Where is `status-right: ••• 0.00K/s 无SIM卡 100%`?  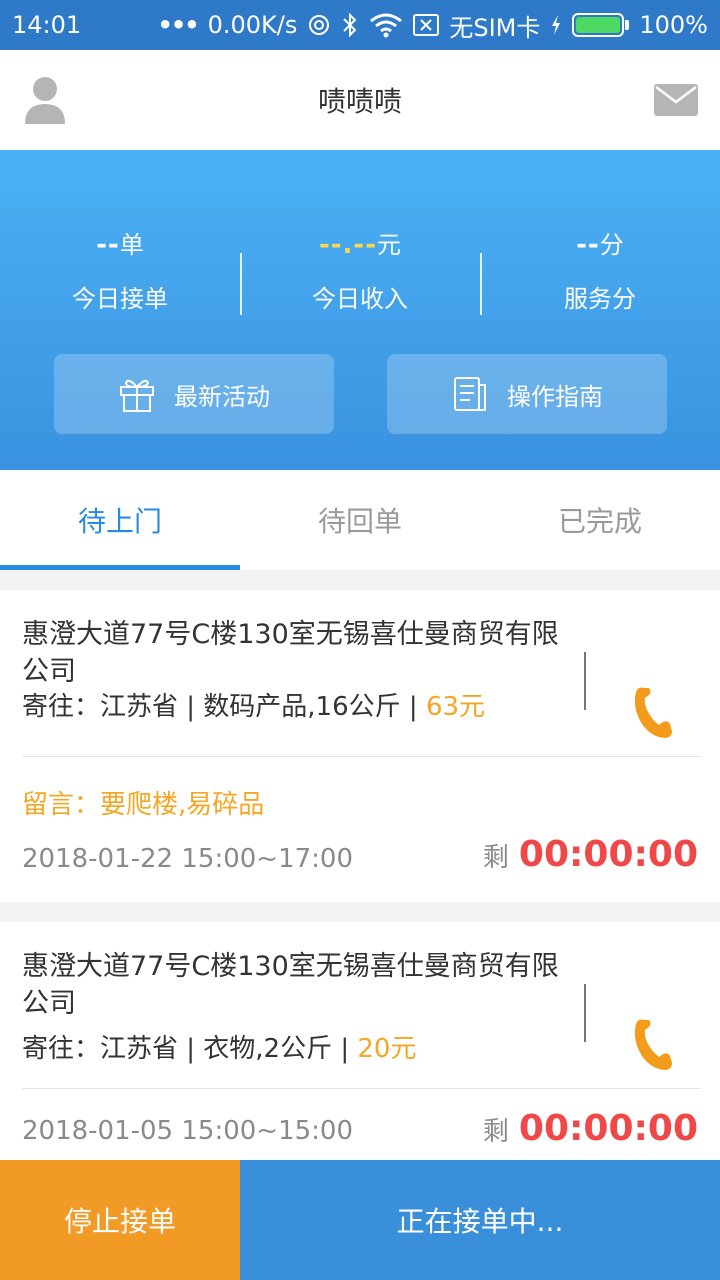
status-right: ••• 0.00K/s 无SIM卡 100% is located at coordinates (433, 25).